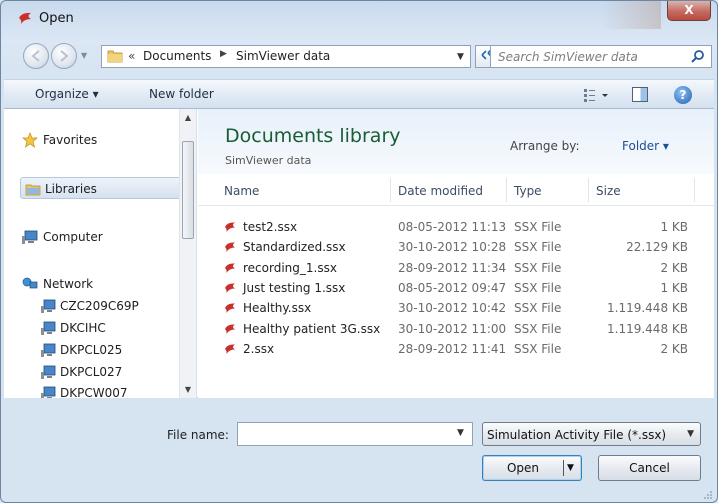 Image resolution: width=718 pixels, height=503 pixels. I want to click on nav-item-network-computer: CZC209C69P, so click(91, 306).